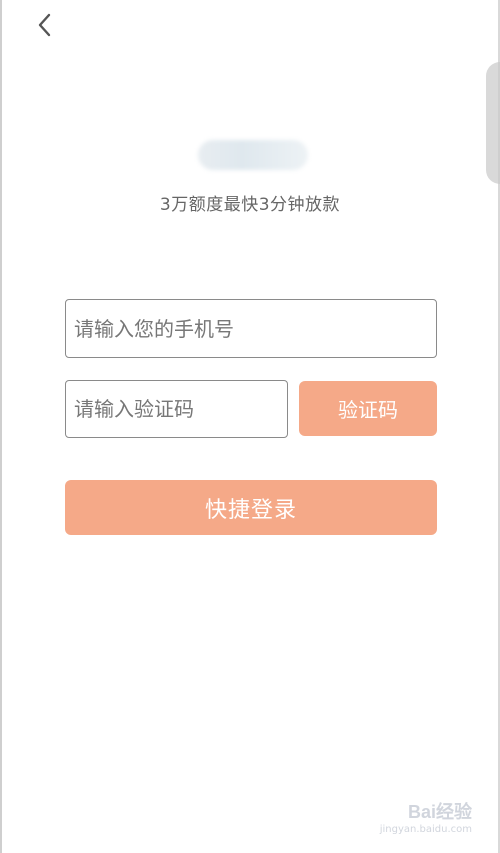  What do you see at coordinates (251, 328) in the screenshot?
I see `phone-input` at bounding box center [251, 328].